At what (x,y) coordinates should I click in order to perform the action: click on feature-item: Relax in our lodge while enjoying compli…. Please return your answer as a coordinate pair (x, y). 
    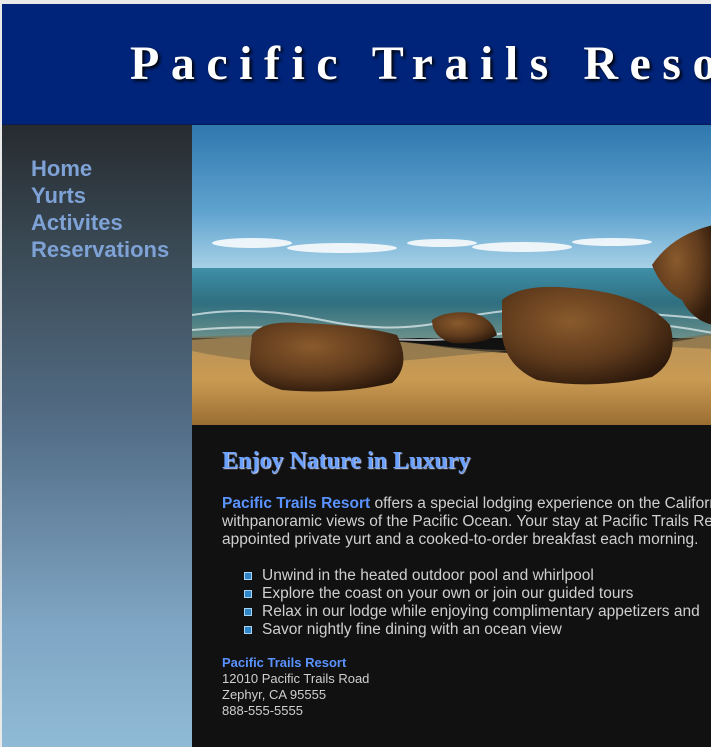
    Looking at the image, I should click on (477, 612).